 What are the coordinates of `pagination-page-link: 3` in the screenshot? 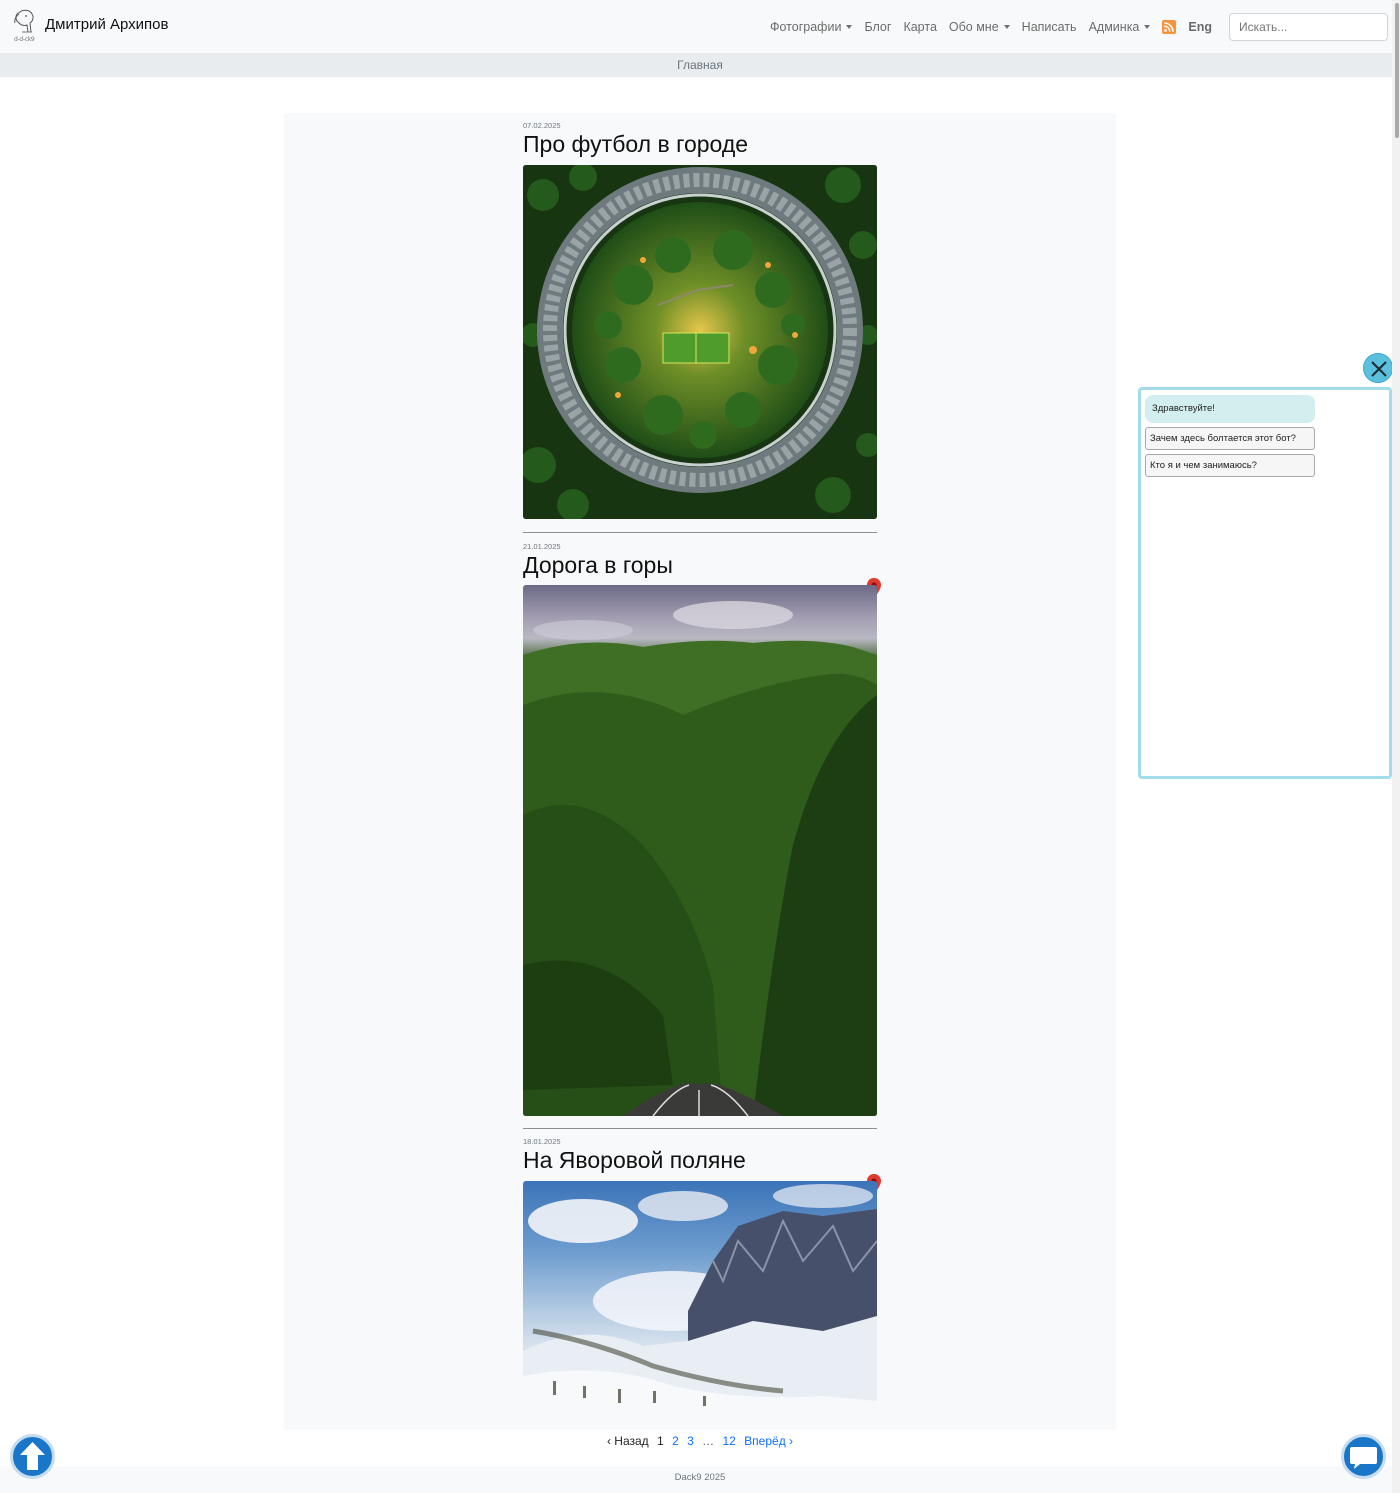 It's located at (690, 1441).